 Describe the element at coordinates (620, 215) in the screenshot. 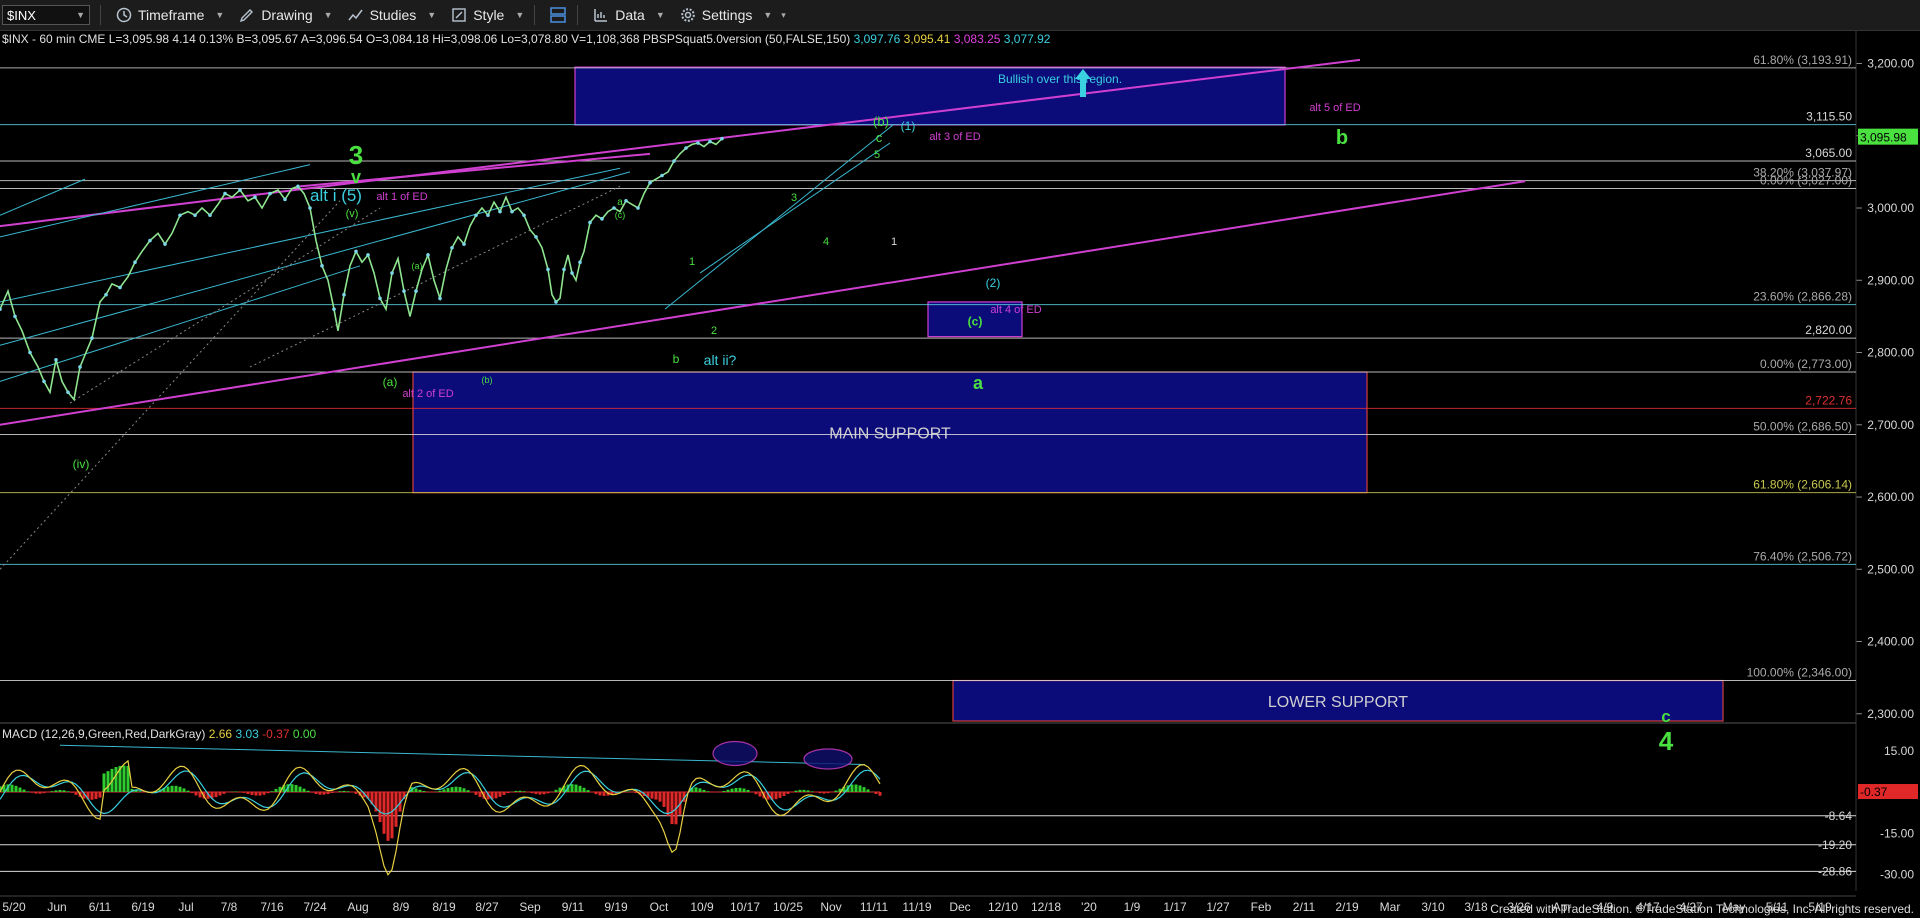

I see `wave-label: (c)` at that location.